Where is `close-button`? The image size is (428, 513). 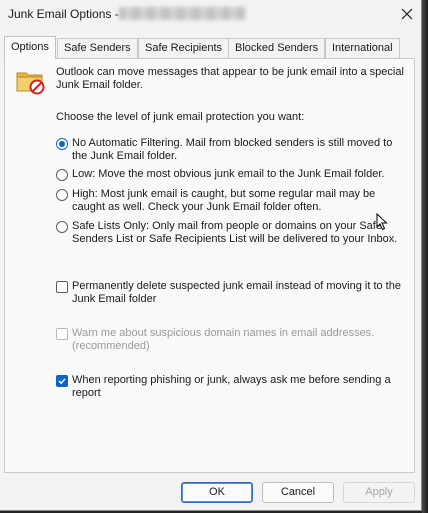 close-button is located at coordinates (407, 14).